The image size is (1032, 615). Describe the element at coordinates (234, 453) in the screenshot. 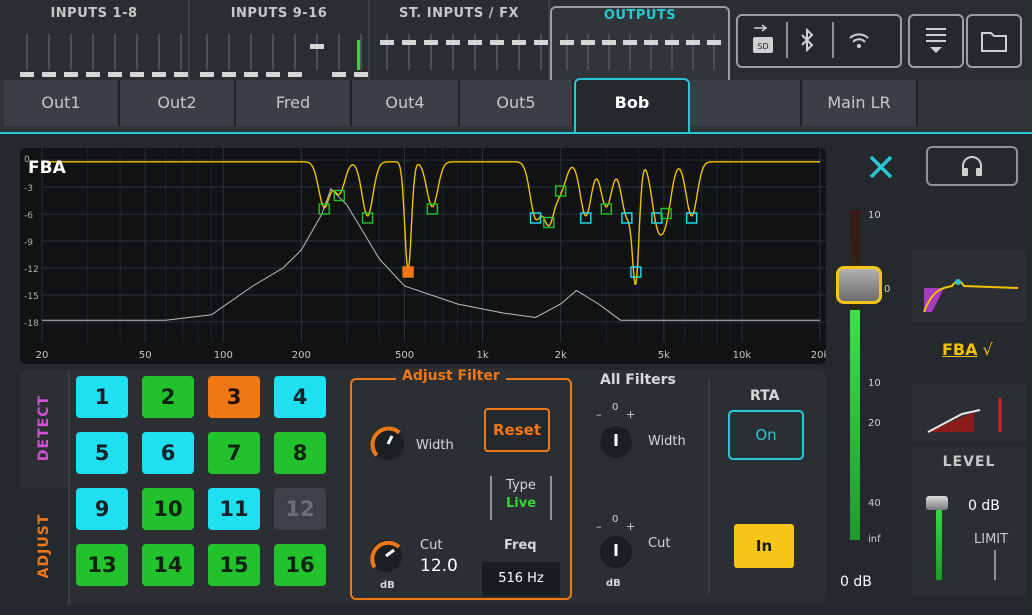

I see `filter-button-7: 7` at that location.